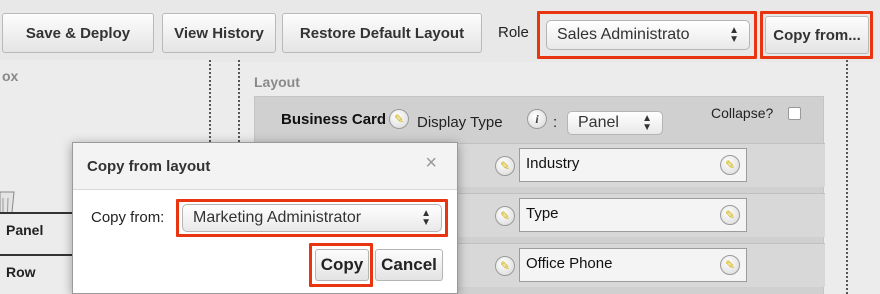 The height and width of the screenshot is (294, 880). Describe the element at coordinates (623, 34) in the screenshot. I see `role-select-value: Sales Administrato` at that location.